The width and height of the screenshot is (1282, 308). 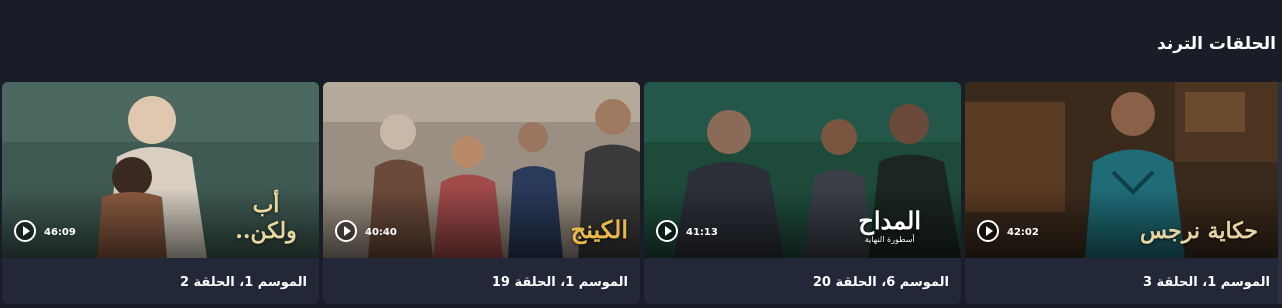 I want to click on section-title: الحلقات الترند, so click(x=1216, y=44).